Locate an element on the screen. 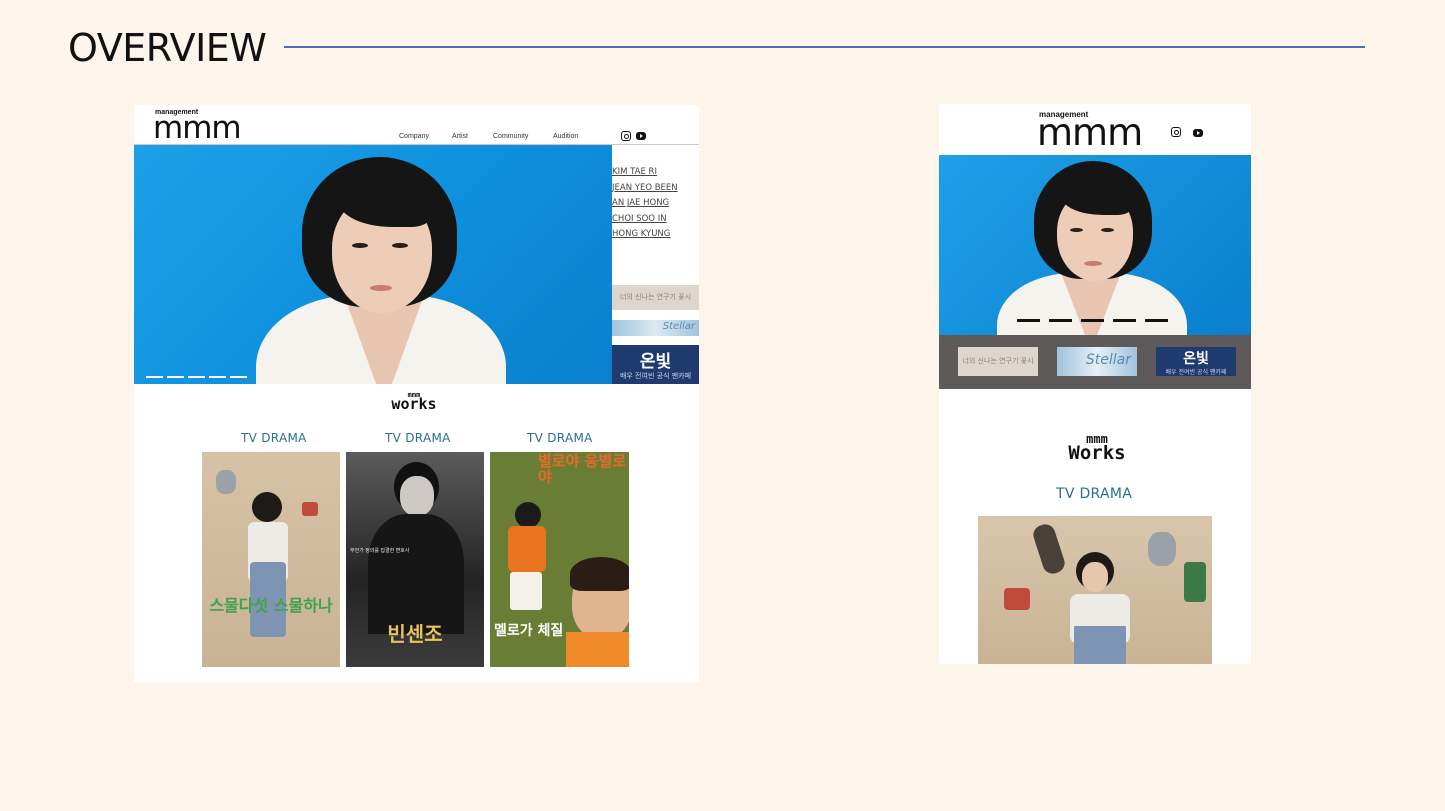  poster-title: 스물다섯 스물하나 is located at coordinates (271, 605).